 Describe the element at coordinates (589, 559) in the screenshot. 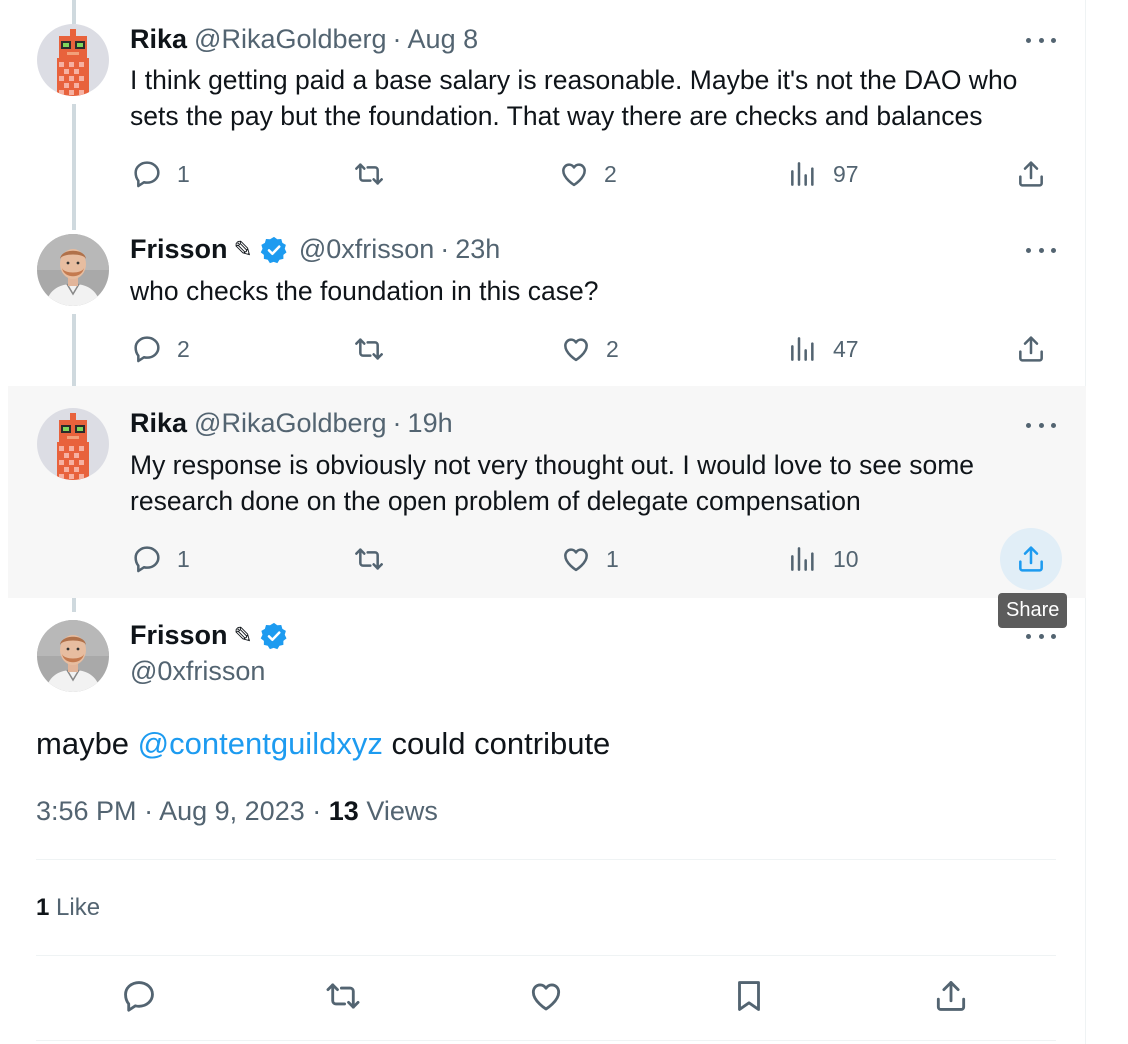

I see `like-button: 1` at that location.